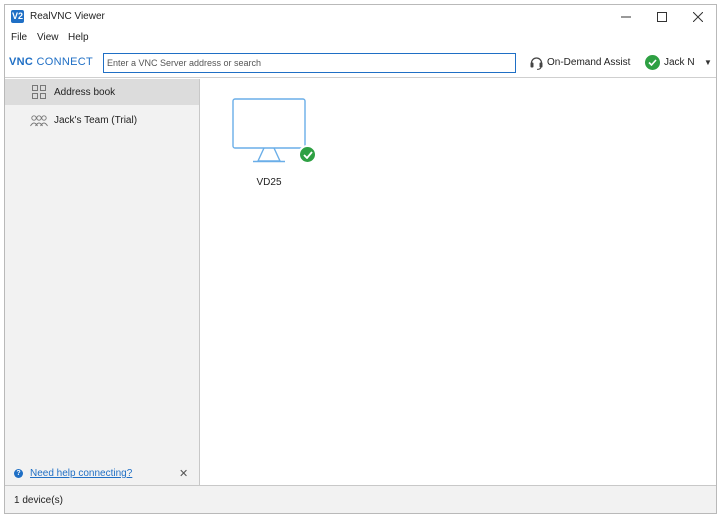 This screenshot has width=720, height=518. I want to click on signed-in-check-icon, so click(652, 62).